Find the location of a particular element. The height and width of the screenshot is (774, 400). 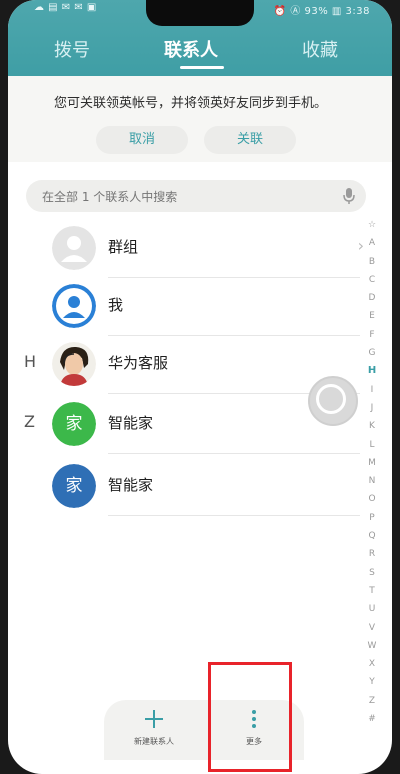

list-item-groups: 群组 › is located at coordinates (188, 248).